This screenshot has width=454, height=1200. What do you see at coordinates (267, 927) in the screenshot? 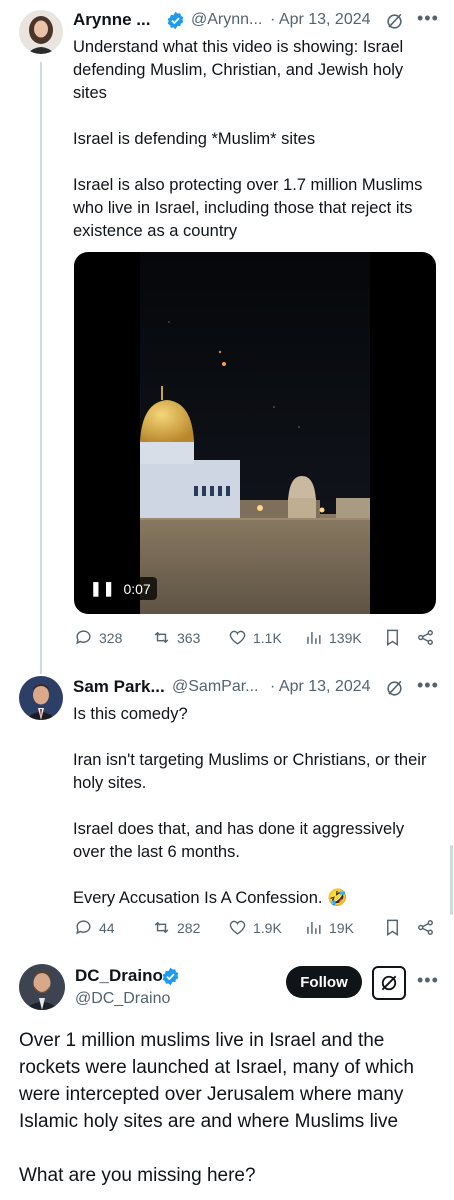
I see `like-count: 1.9K` at bounding box center [267, 927].